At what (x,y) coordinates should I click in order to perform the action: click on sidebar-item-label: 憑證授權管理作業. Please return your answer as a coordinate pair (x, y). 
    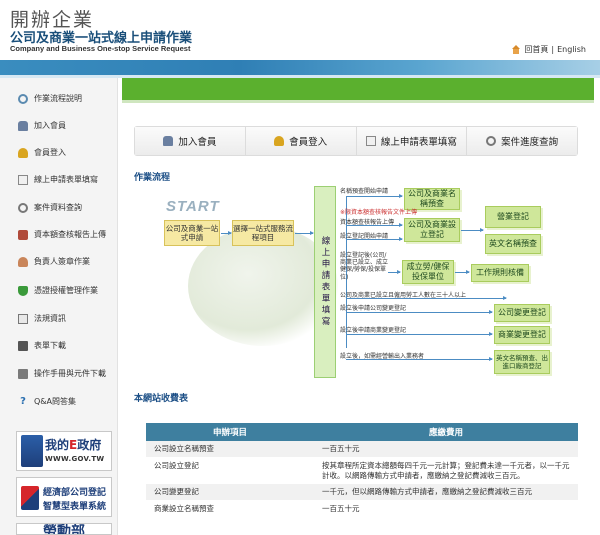
    Looking at the image, I should click on (66, 290).